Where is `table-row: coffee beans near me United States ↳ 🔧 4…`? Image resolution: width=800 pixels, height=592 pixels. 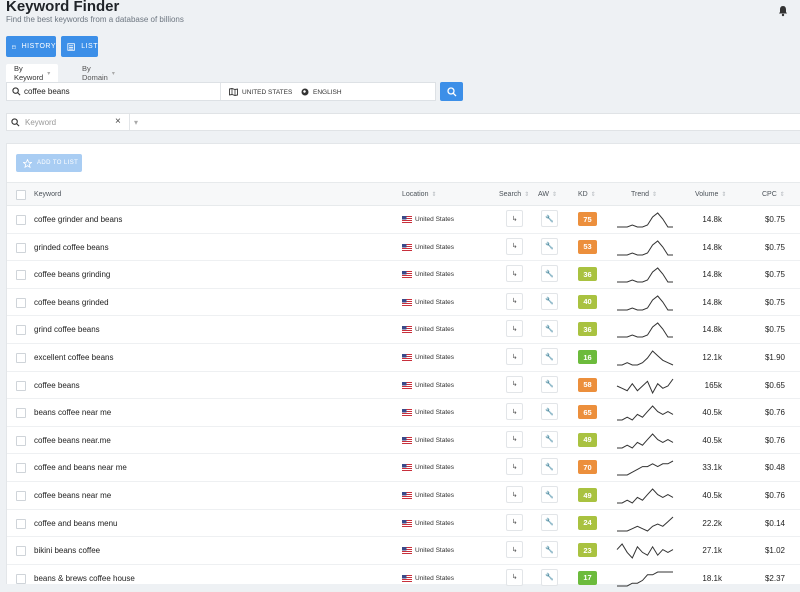 table-row: coffee beans near me United States ↳ 🔧 4… is located at coordinates (403, 496).